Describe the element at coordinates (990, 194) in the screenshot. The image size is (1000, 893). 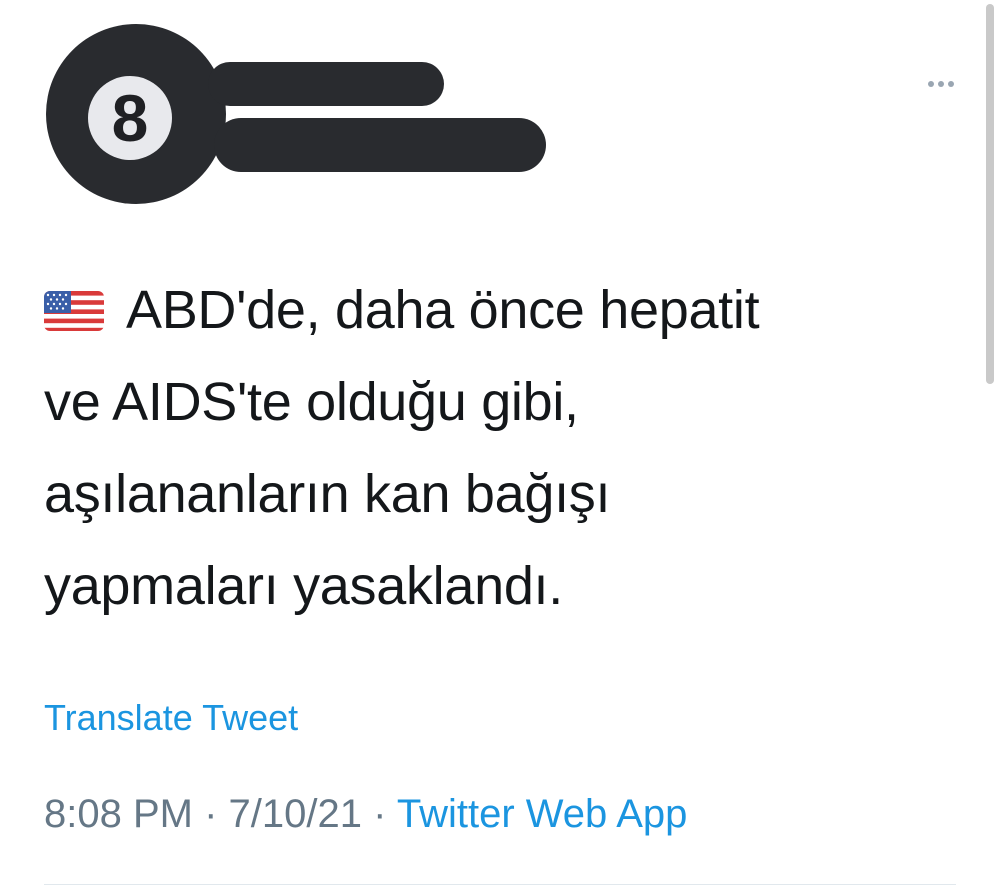
I see `scrollbar` at that location.